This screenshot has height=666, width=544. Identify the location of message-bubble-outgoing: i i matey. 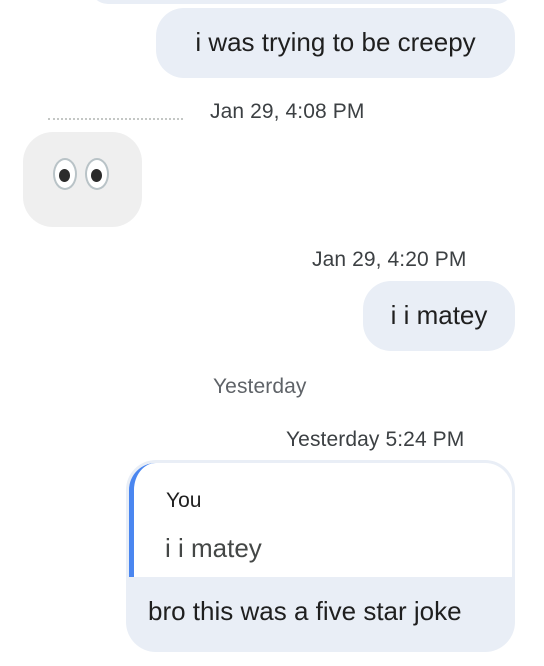
(439, 316).